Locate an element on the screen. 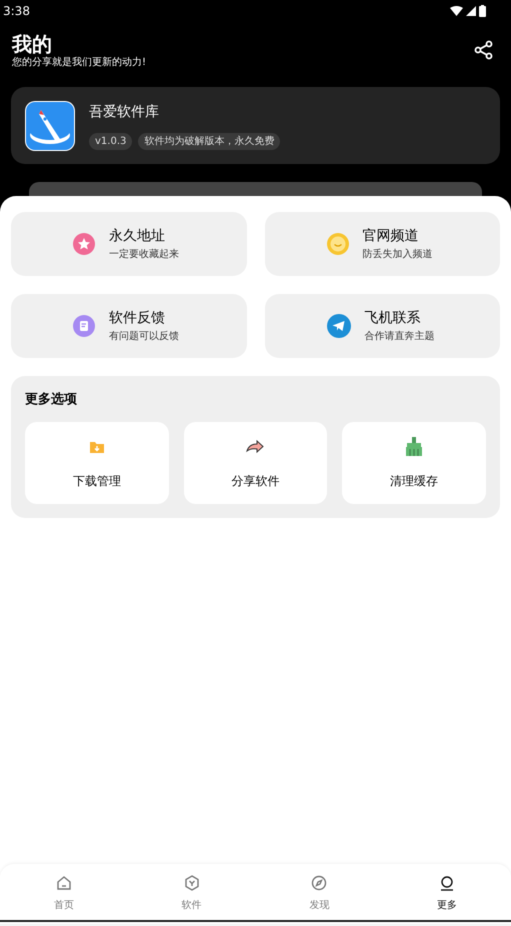 This screenshot has width=511, height=926. home-icon is located at coordinates (63, 883).